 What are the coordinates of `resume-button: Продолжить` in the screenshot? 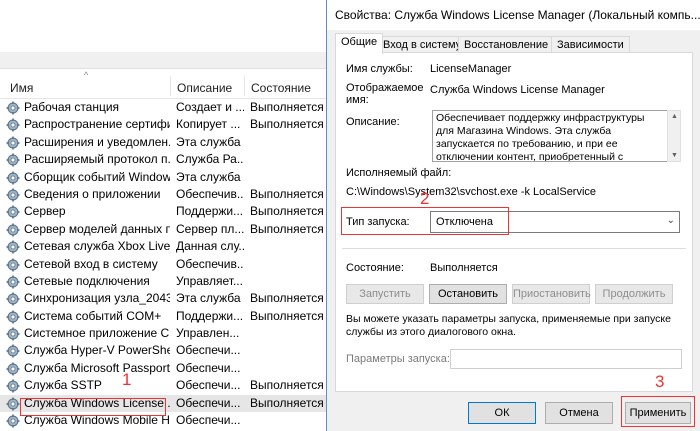 It's located at (634, 294).